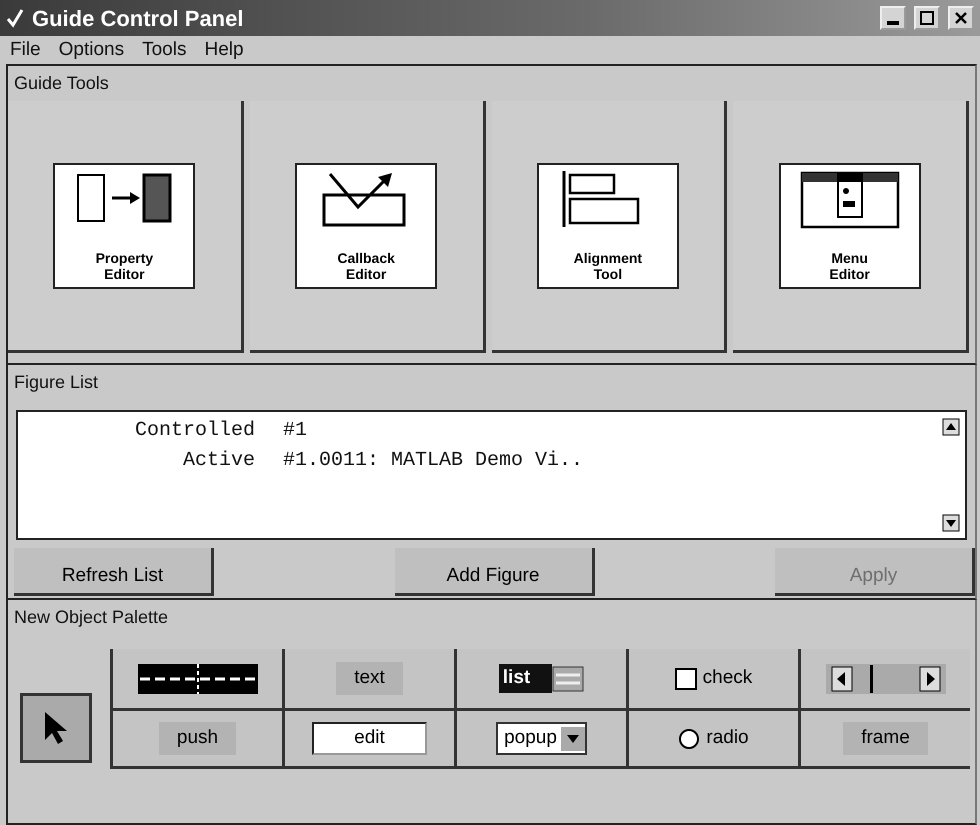 The width and height of the screenshot is (980, 825). I want to click on palette-tool-button: text, so click(368, 680).